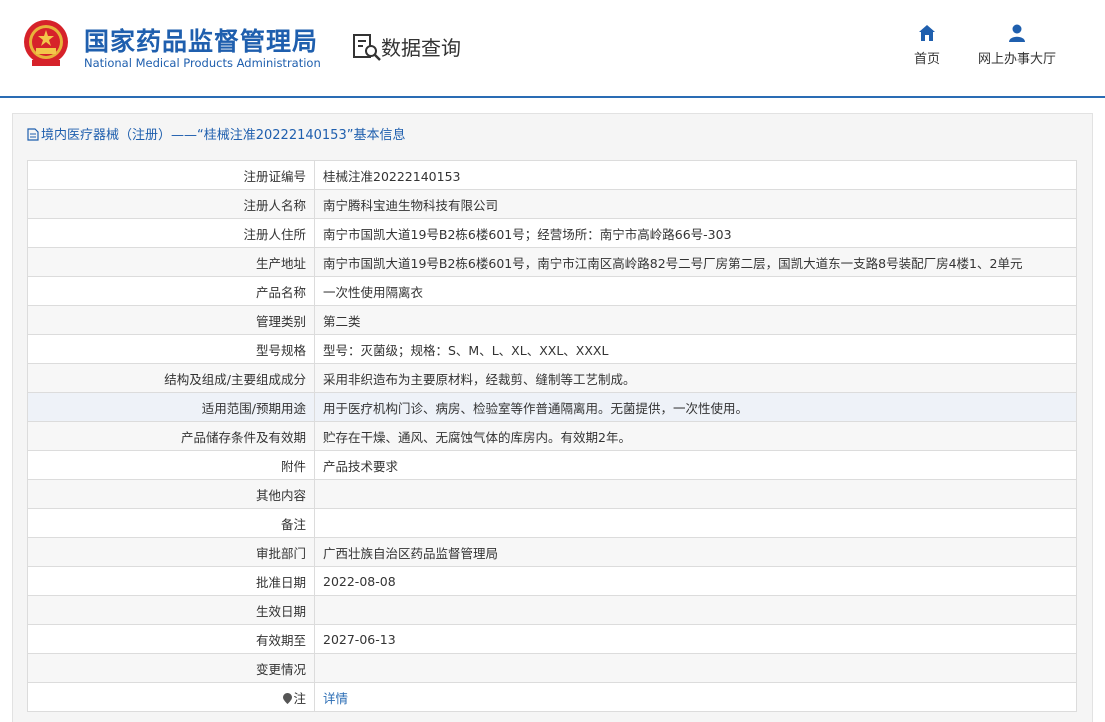 This screenshot has height=722, width=1105. I want to click on table-row: 产品储存条件及有效期 贮存在干燥、通风、无腐蚀气体的库房内。有效期2年。, so click(552, 436).